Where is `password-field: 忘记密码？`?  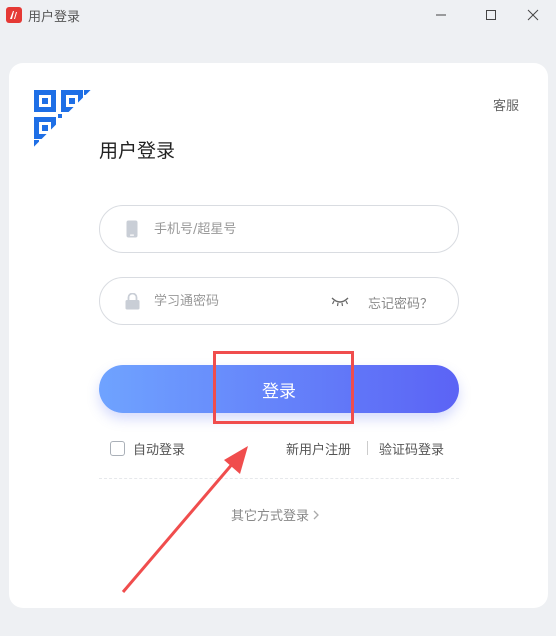 password-field: 忘记密码？ is located at coordinates (279, 301).